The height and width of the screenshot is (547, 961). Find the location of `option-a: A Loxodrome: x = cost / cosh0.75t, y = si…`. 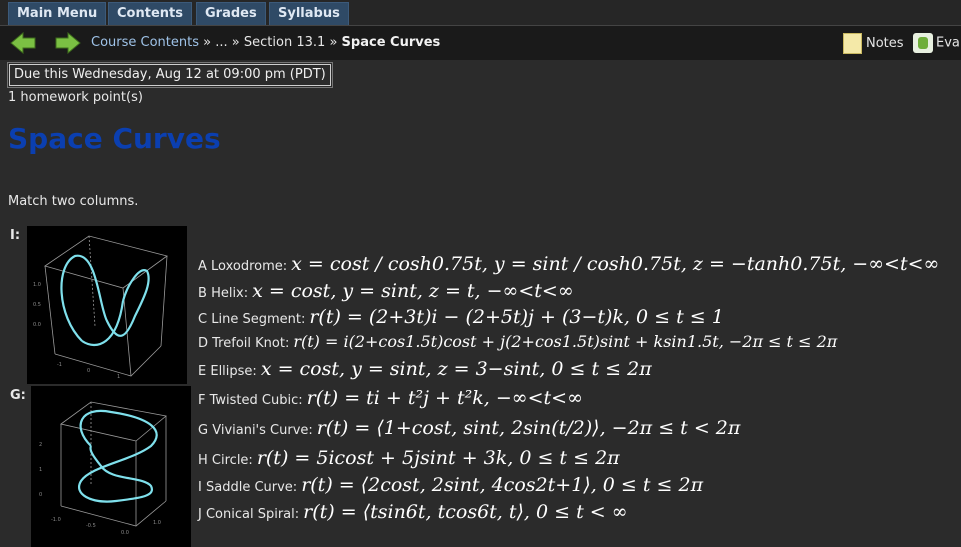

option-a: A Loxodrome: x = cost / cosh0.75t, y = si… is located at coordinates (568, 264).